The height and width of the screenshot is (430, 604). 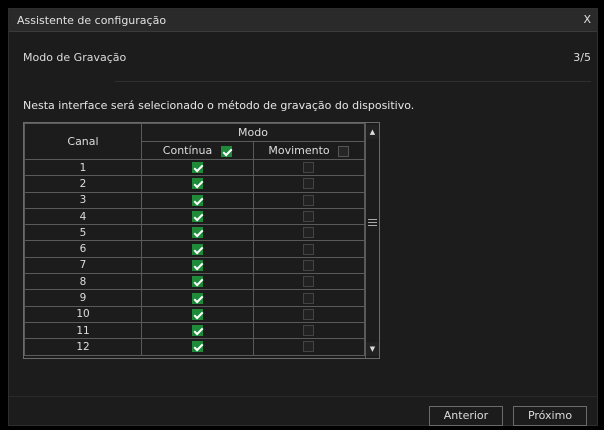 I want to click on movimento-header-label: Movimento, so click(x=299, y=150).